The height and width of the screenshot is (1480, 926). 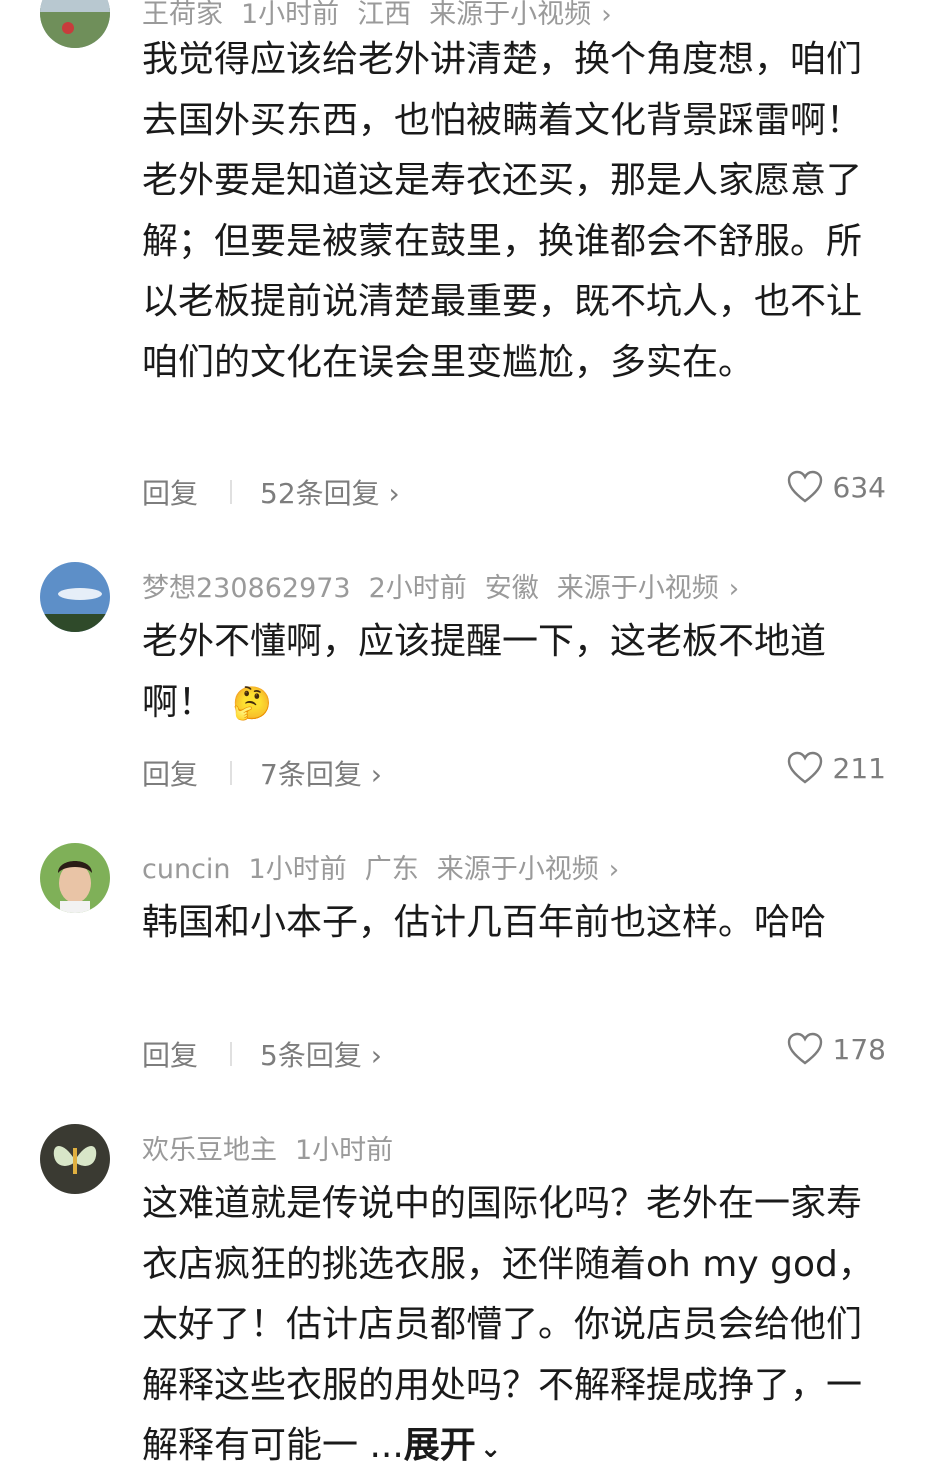 What do you see at coordinates (859, 768) in the screenshot?
I see `like-count: 211` at bounding box center [859, 768].